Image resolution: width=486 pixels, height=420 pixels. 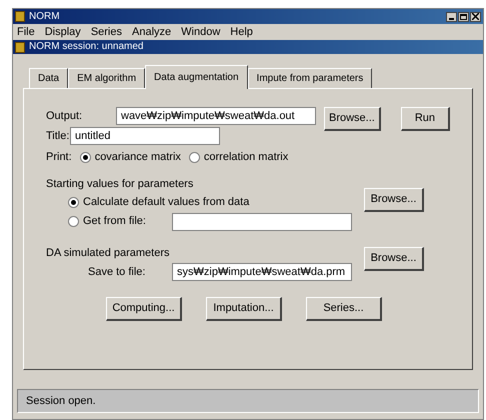 What do you see at coordinates (196, 77) in the screenshot?
I see `tab: Data augmentation` at bounding box center [196, 77].